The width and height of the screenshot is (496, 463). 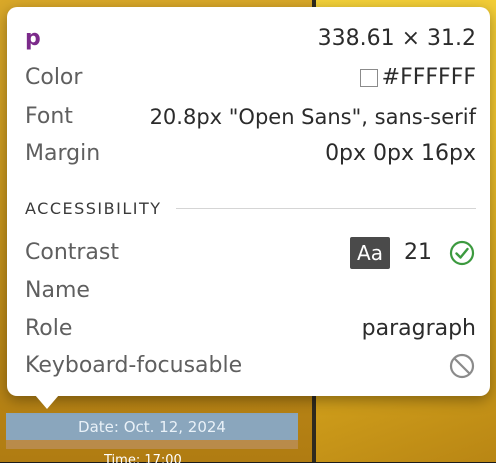 What do you see at coordinates (312, 117) in the screenshot?
I see `font-value: 20.8px "Open Sans", sans-serif` at bounding box center [312, 117].